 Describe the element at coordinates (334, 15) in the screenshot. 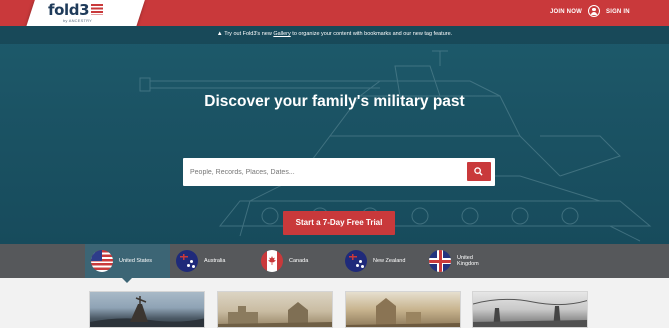

I see `top-bar: fold3 by ANCESTRY JOIN NOW SIGN IN` at that location.